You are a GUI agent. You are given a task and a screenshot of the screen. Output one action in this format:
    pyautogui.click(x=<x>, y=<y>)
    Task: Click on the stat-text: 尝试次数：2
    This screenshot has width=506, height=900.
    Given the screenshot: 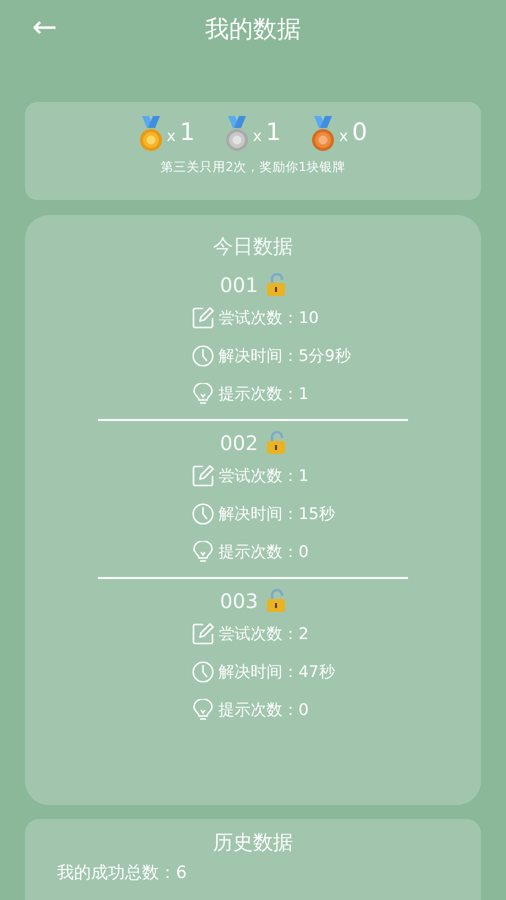 What is the action you would take?
    pyautogui.click(x=263, y=634)
    